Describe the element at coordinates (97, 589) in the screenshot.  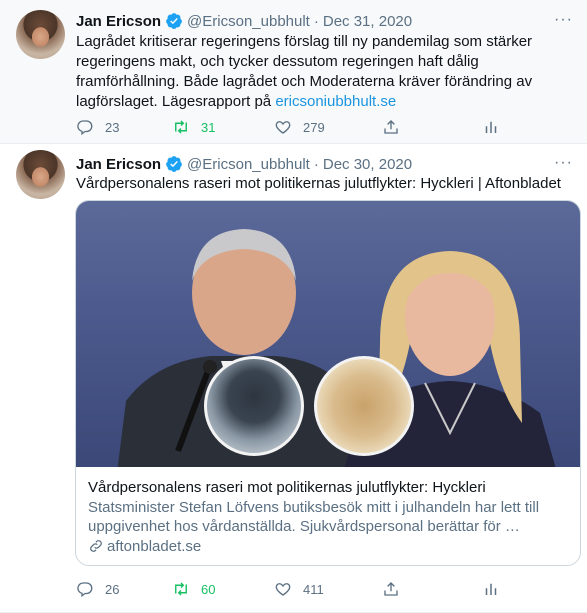
I see `reply-button: 26` at that location.